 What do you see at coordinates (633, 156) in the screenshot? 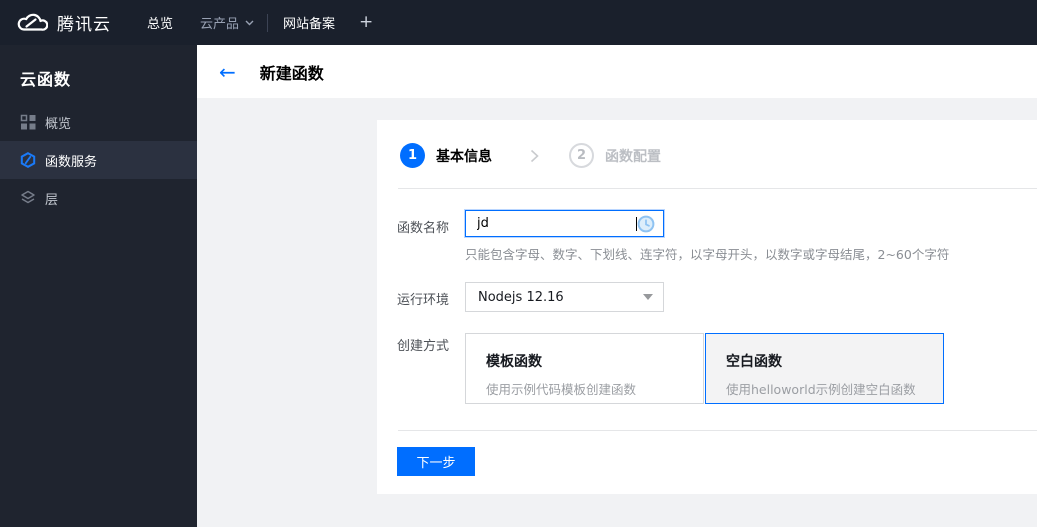
I see `step-2-label: 函数配置` at bounding box center [633, 156].